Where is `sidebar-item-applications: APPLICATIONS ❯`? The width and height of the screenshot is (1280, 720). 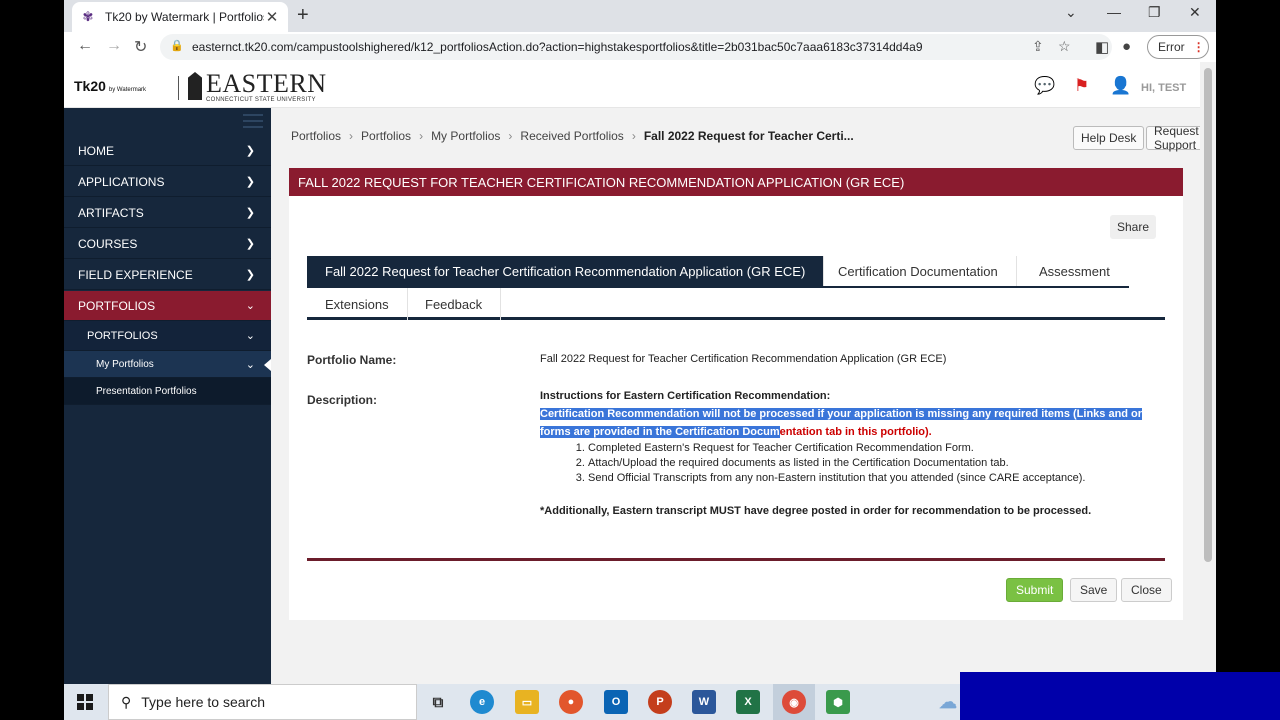 sidebar-item-applications: APPLICATIONS ❯ is located at coordinates (167, 182).